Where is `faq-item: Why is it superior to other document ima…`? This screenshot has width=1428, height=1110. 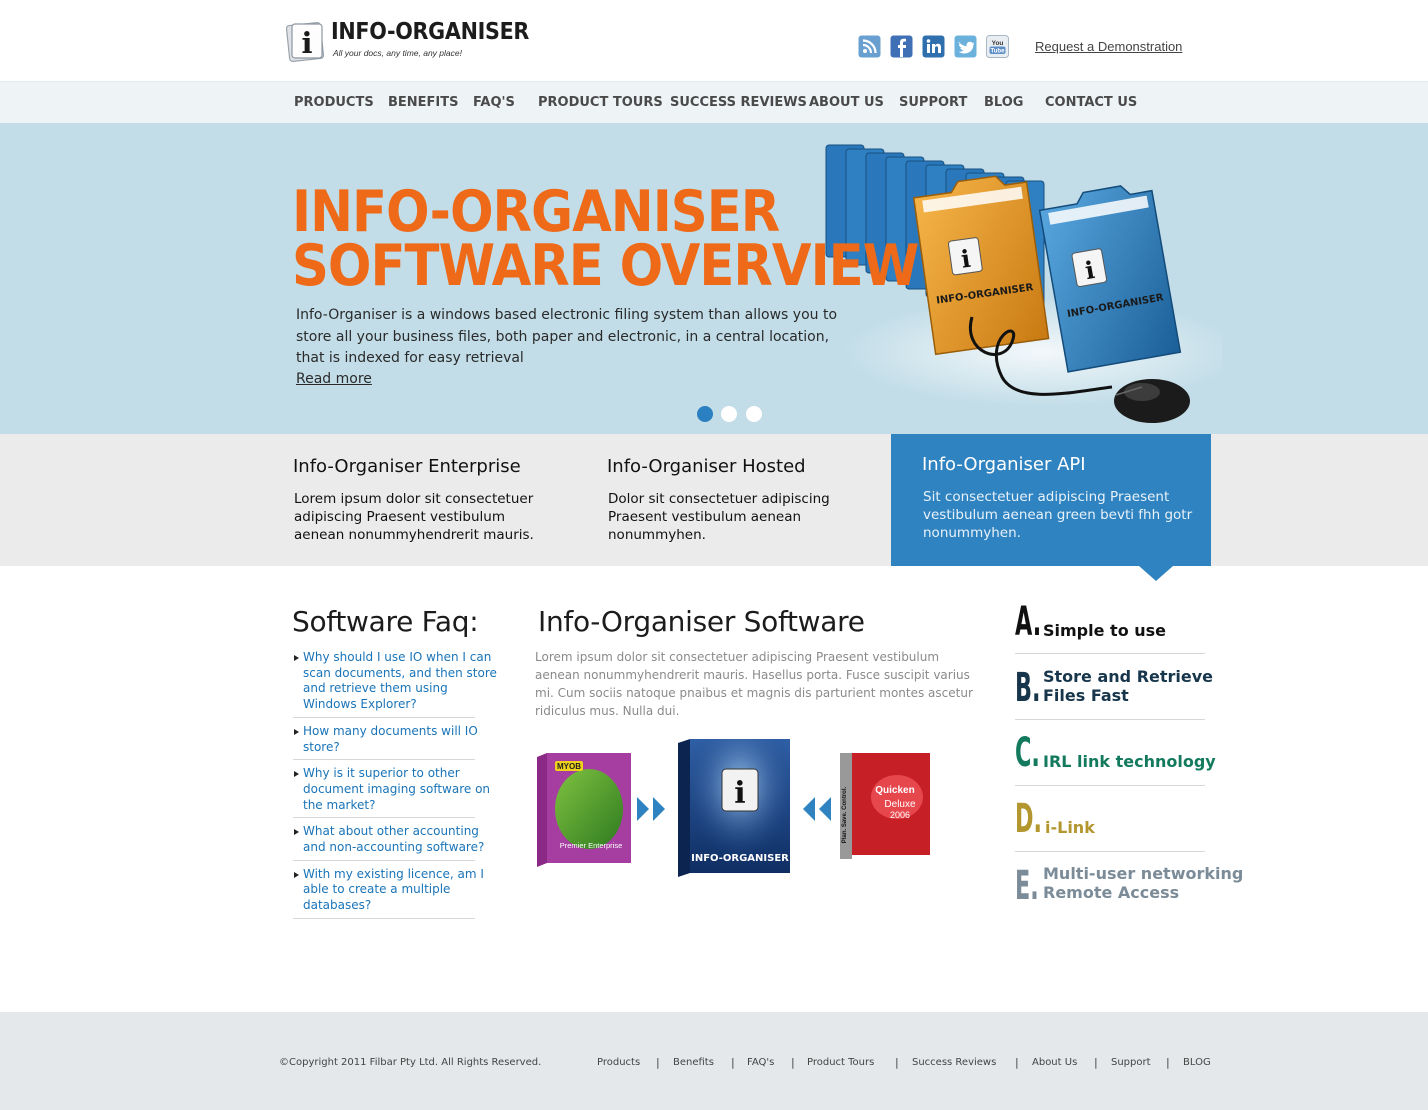 faq-item: Why is it superior to other document ima… is located at coordinates (391, 792).